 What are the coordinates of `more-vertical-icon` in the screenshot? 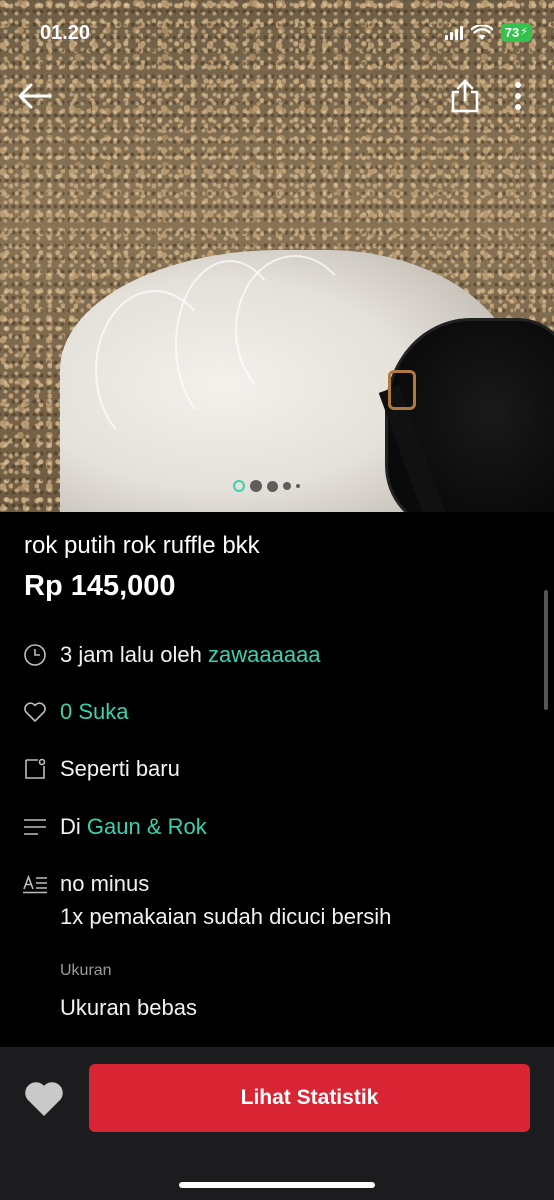 It's located at (518, 96).